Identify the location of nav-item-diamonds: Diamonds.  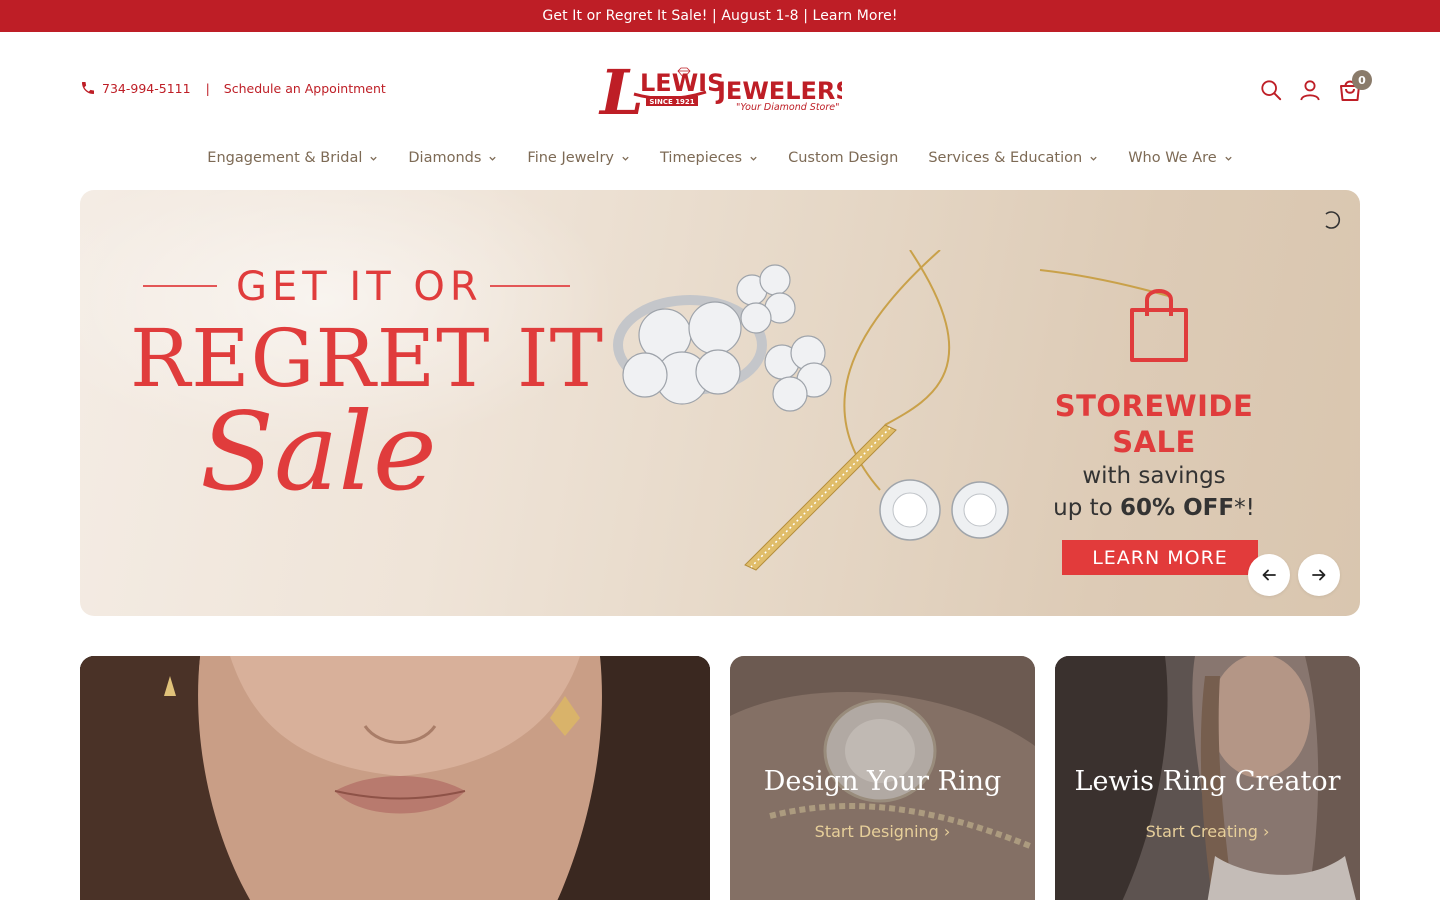
(452, 158).